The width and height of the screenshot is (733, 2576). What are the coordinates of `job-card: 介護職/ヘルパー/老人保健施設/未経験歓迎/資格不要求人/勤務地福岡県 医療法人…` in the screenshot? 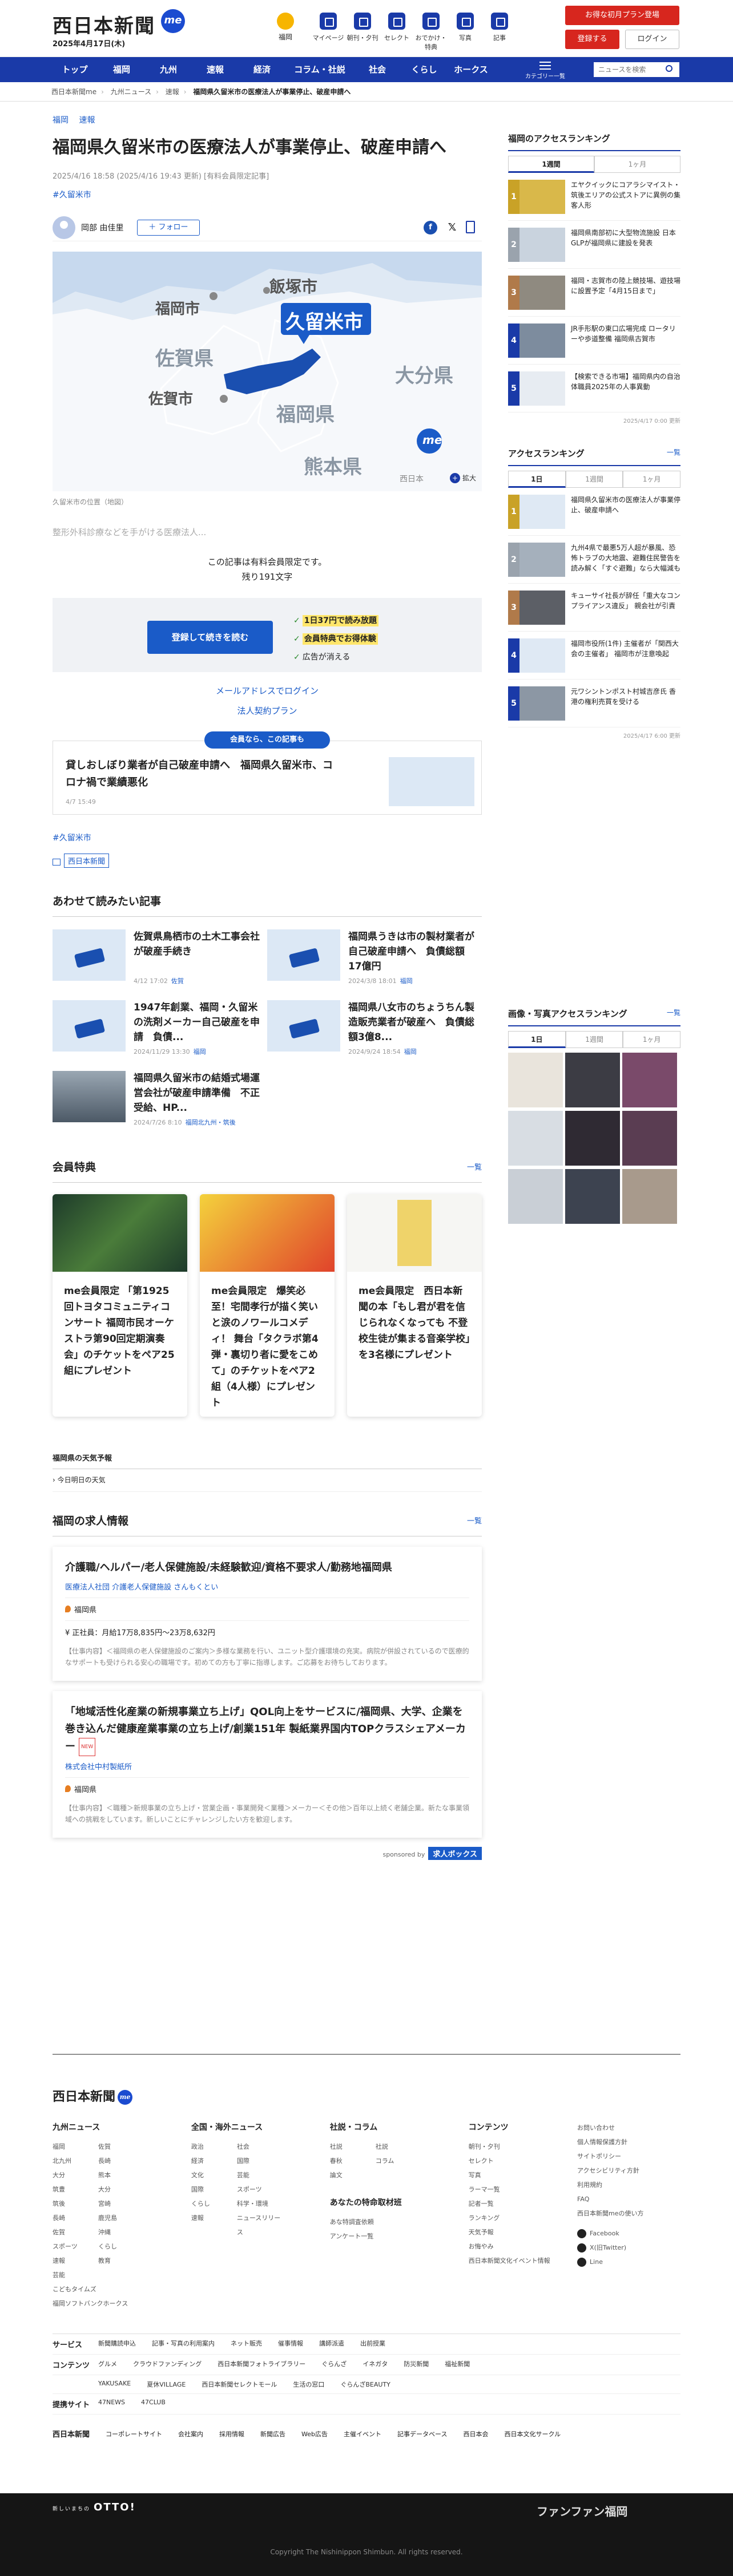 It's located at (267, 1614).